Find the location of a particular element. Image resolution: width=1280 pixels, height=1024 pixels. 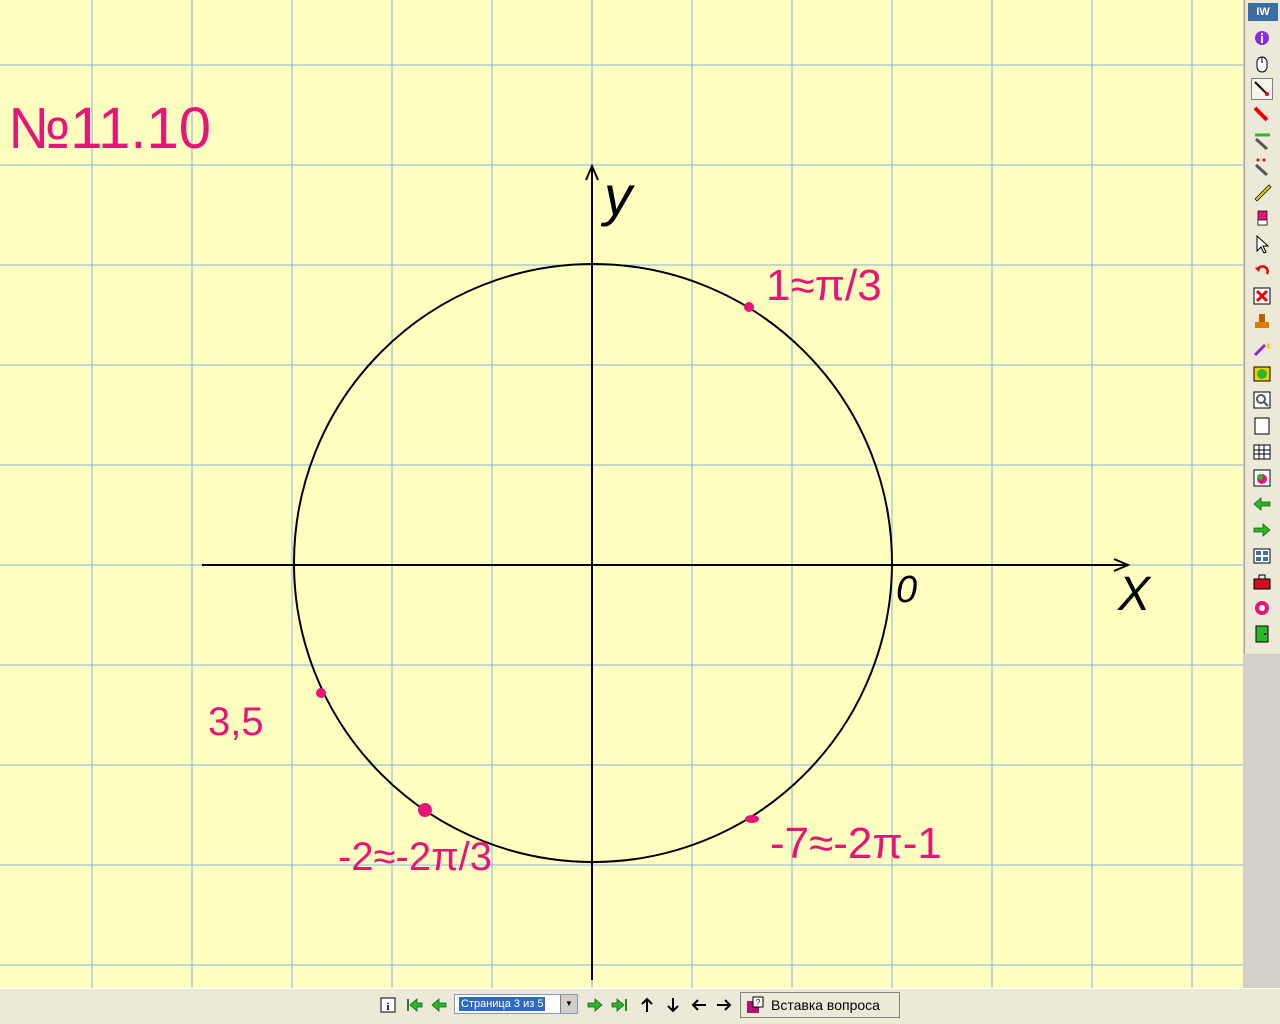

point-minus-2-rad is located at coordinates (425, 810).